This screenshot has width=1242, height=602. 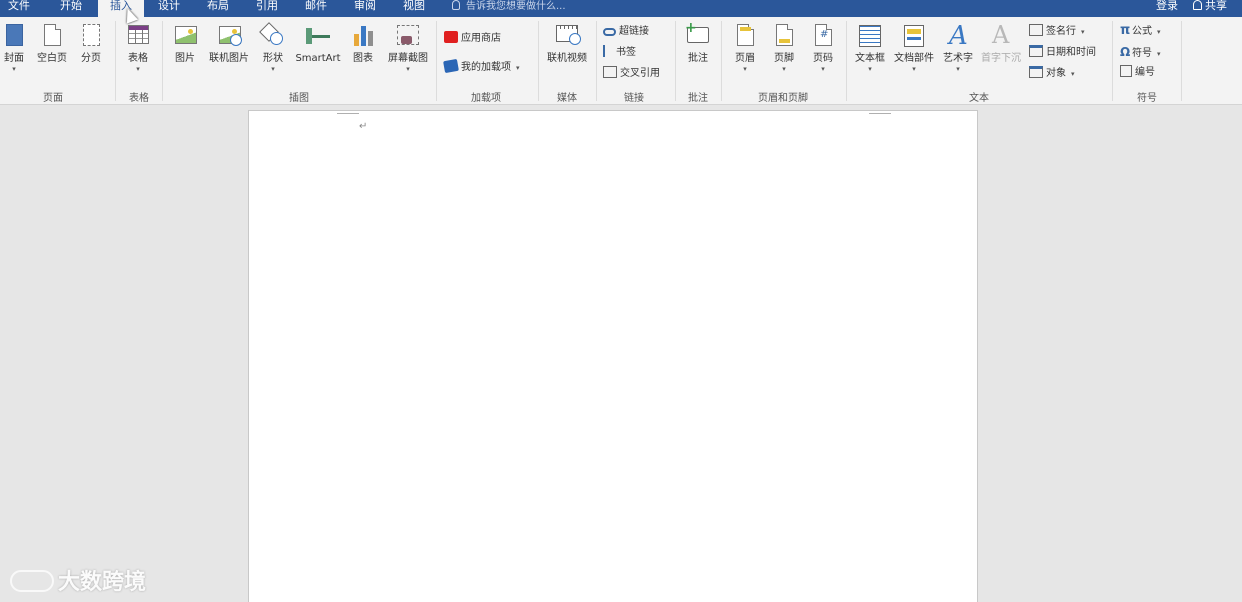 What do you see at coordinates (1126, 71) in the screenshot?
I see `numbering-icon` at bounding box center [1126, 71].